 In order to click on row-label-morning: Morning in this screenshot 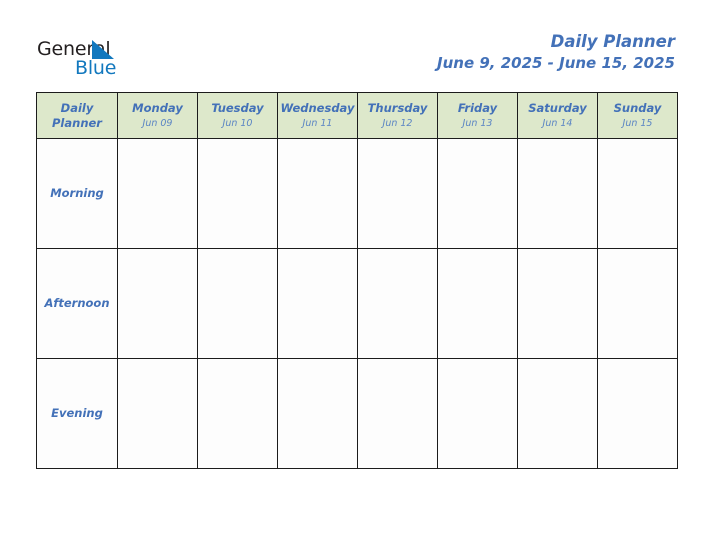, I will do `click(77, 193)`.